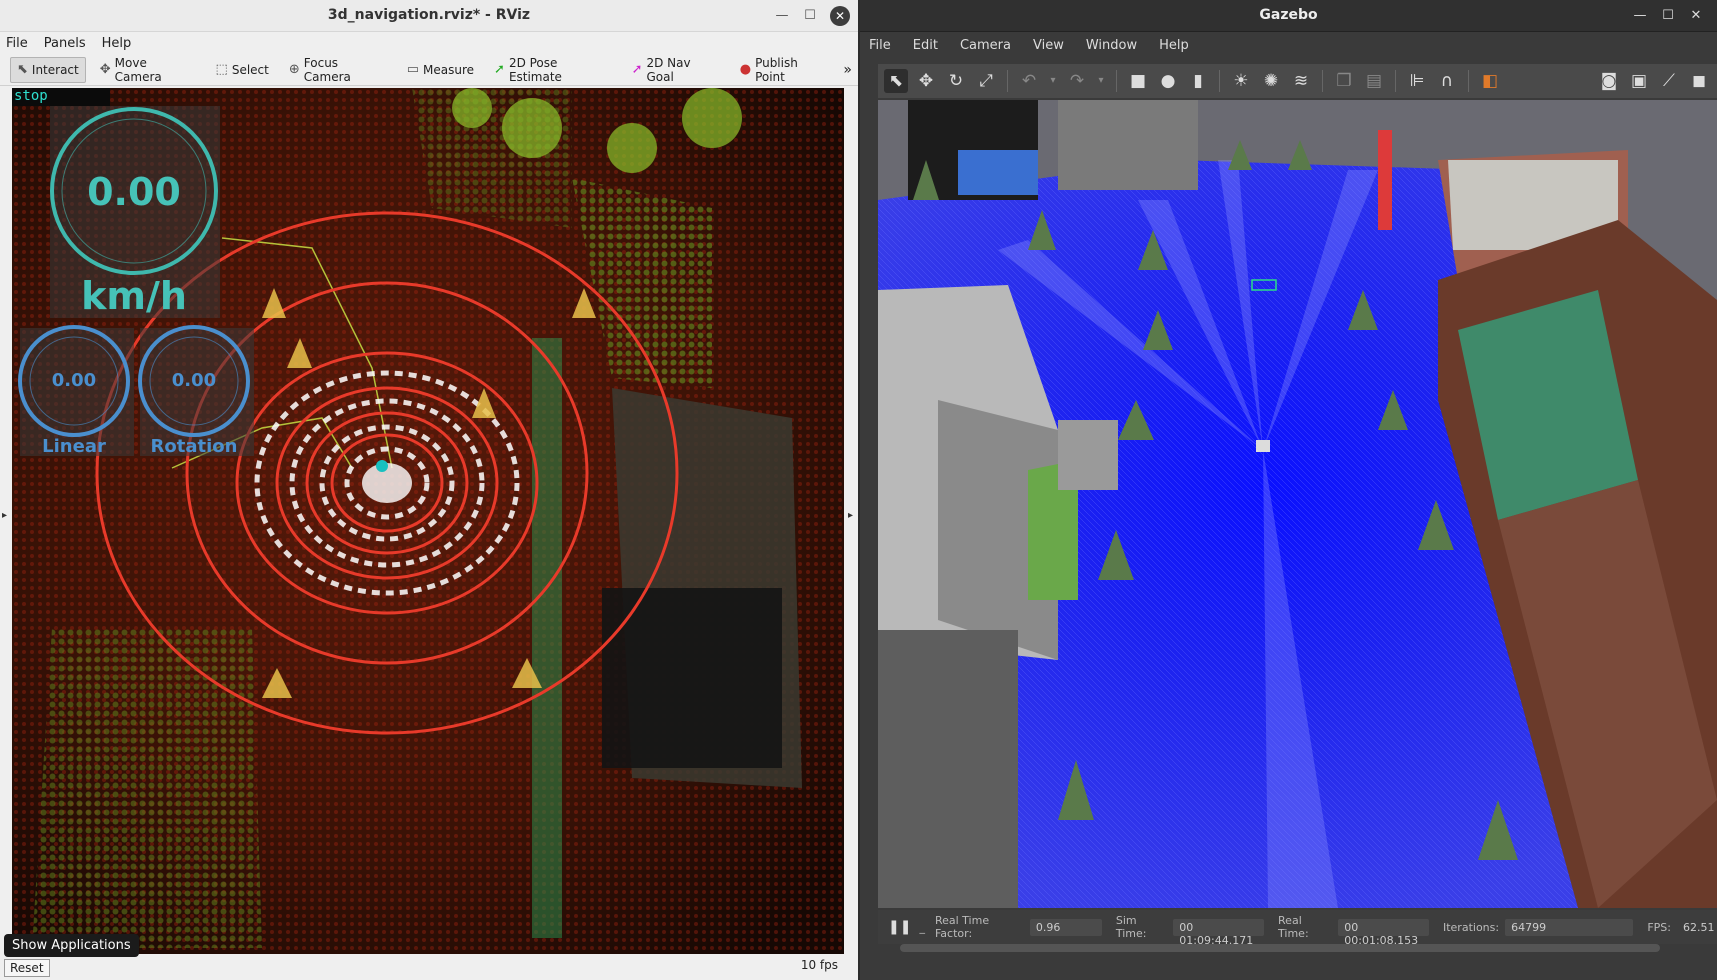 This screenshot has height=980, width=1717. What do you see at coordinates (413, 69) in the screenshot?
I see `ruler-icon: ▭` at bounding box center [413, 69].